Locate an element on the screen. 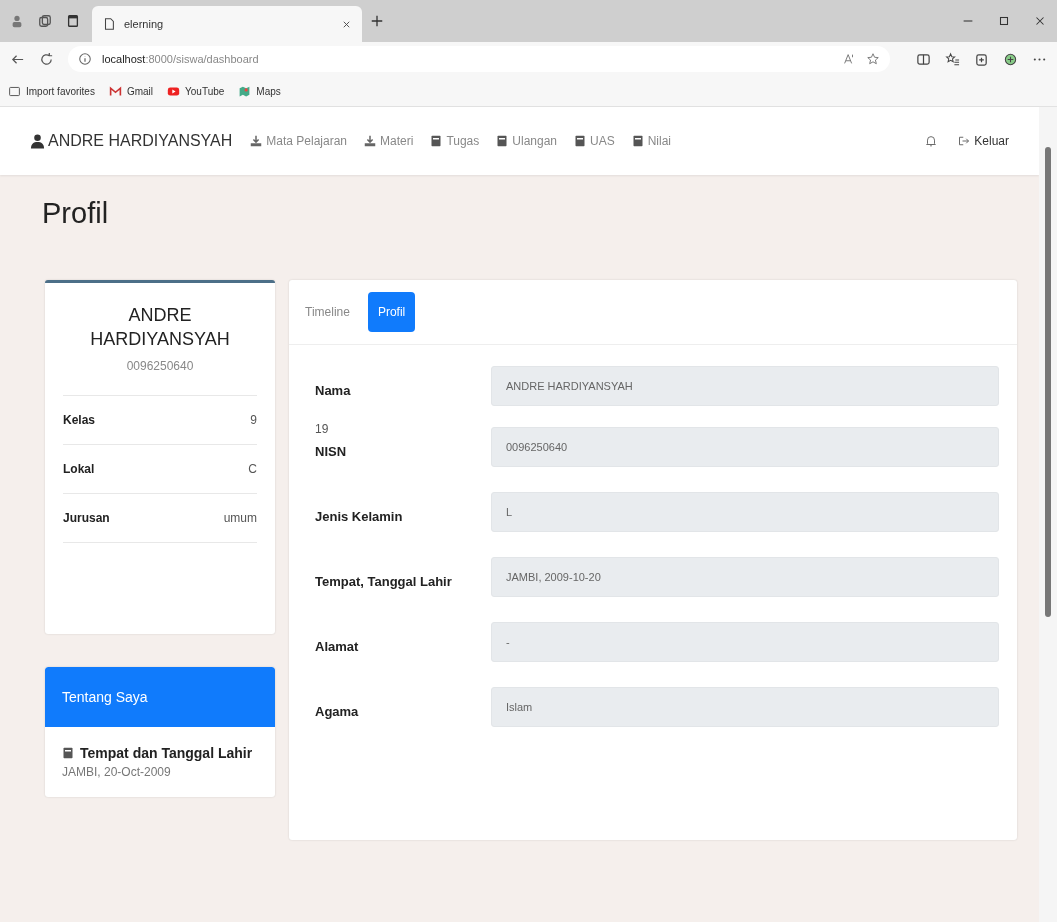  url-text: localhost:8000/siswa/dashboard is located at coordinates (180, 59).